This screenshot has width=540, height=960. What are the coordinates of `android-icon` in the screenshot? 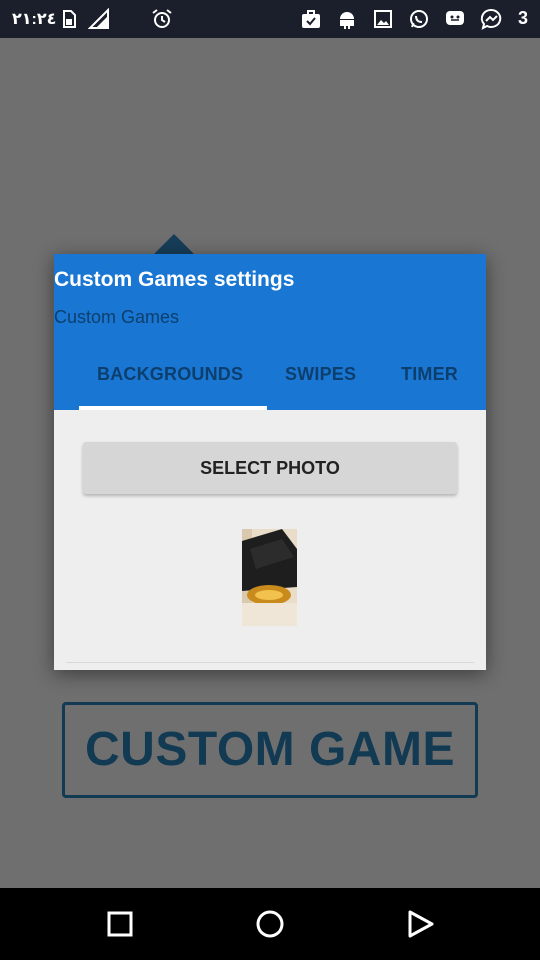 It's located at (347, 20).